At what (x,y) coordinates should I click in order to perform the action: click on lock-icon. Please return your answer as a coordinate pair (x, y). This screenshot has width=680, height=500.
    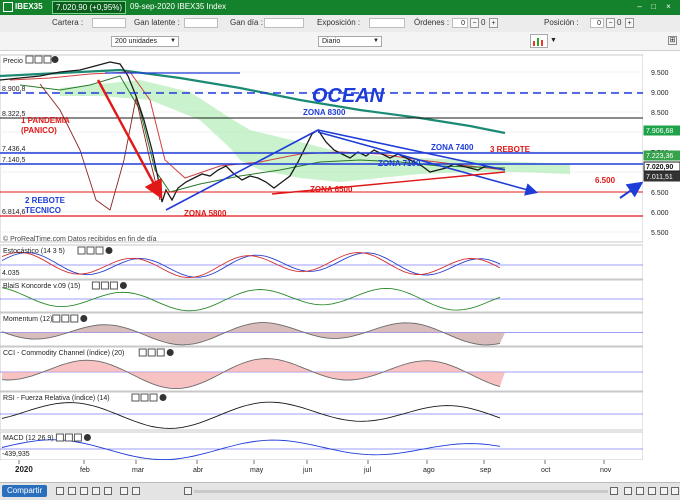
    Looking at the image, I should click on (664, 491).